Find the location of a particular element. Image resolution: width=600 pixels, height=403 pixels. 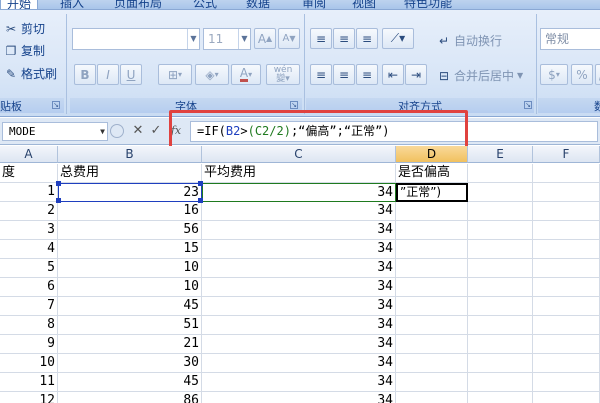

cell-a-row-2: 2 is located at coordinates (29, 211).